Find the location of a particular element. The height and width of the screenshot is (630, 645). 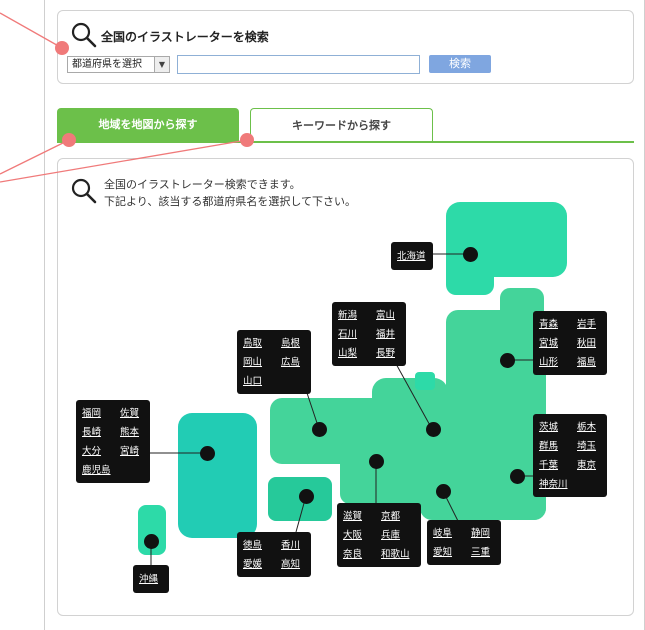

pref-link-kyoto: 京都 is located at coordinates (393, 517).